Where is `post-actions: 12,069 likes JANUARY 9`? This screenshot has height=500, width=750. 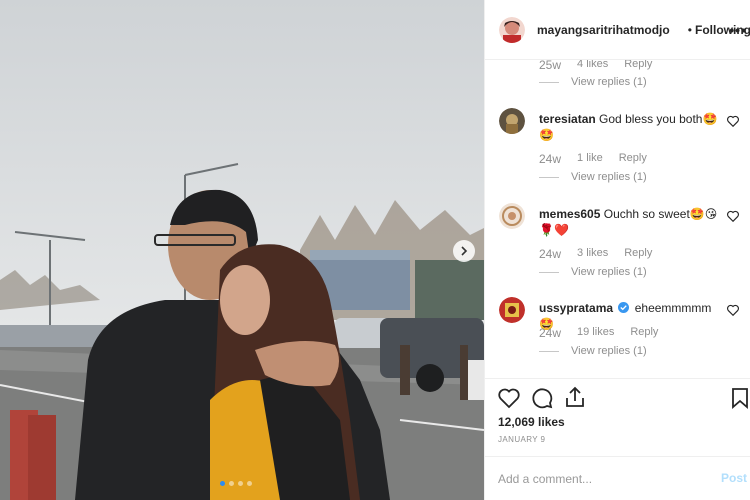
post-actions: 12,069 likes JANUARY 9 is located at coordinates (617, 423).